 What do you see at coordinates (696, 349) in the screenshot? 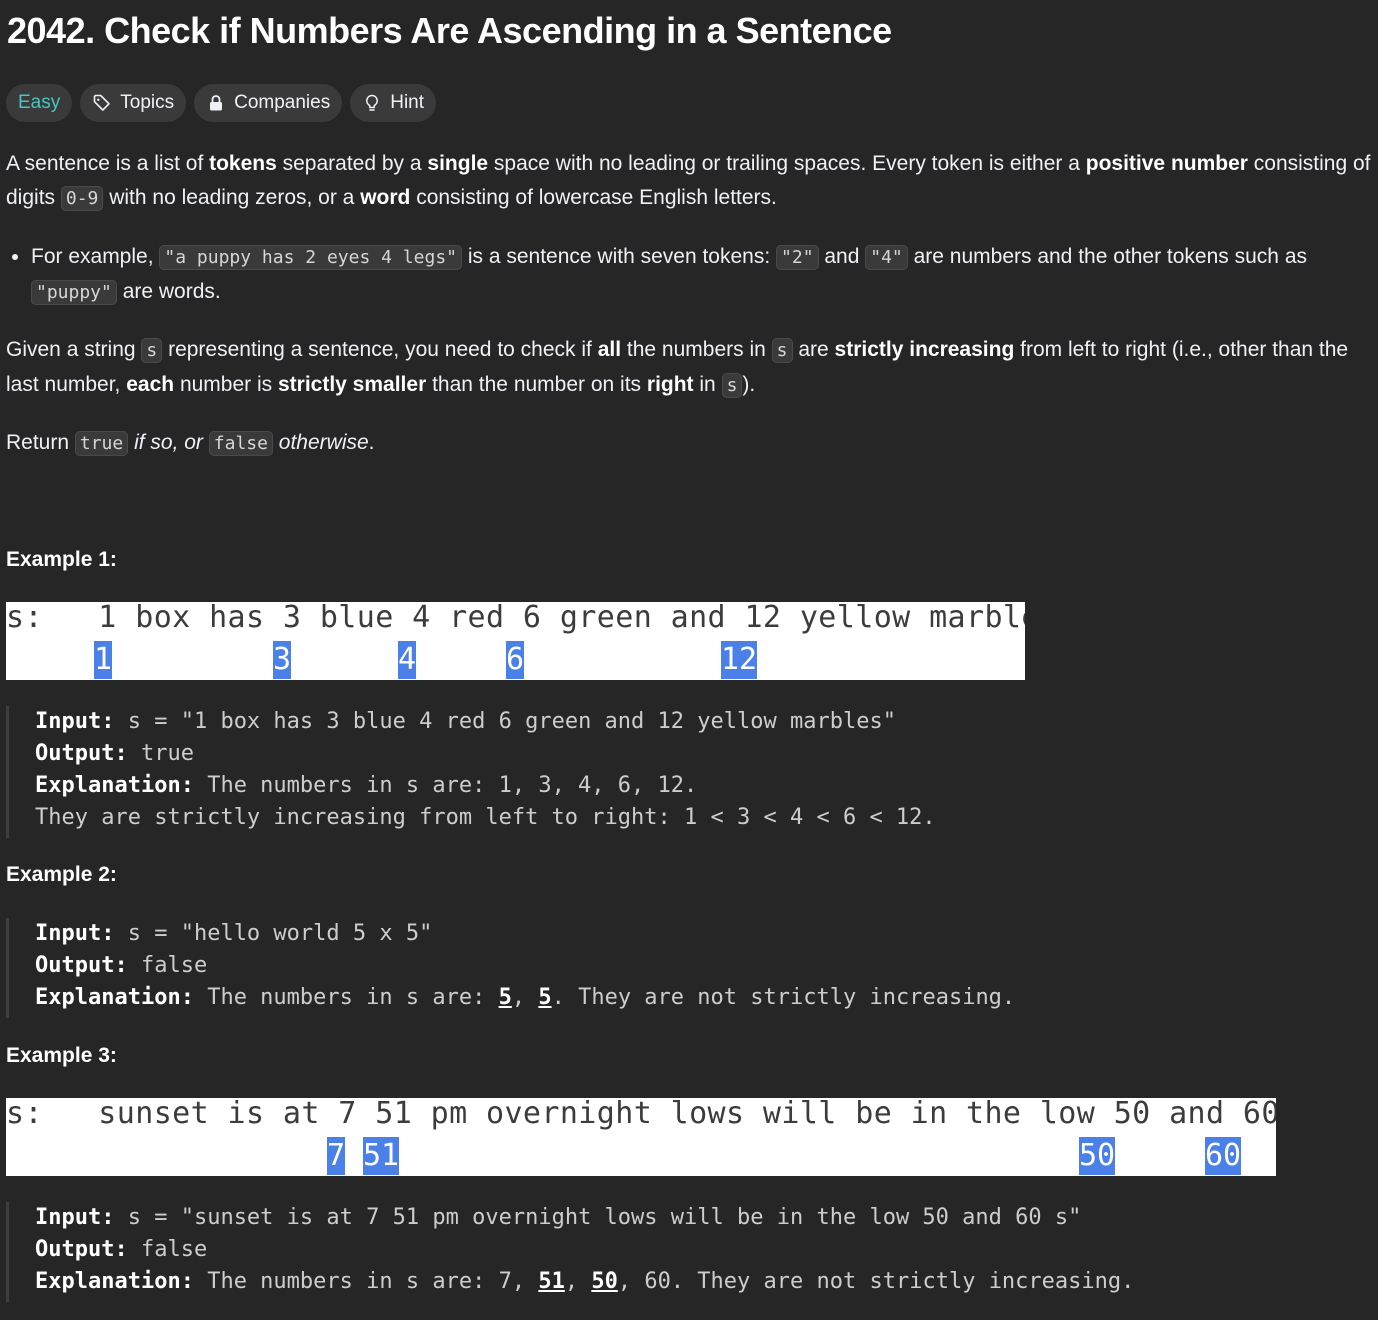
I see `text: the numbers in` at bounding box center [696, 349].